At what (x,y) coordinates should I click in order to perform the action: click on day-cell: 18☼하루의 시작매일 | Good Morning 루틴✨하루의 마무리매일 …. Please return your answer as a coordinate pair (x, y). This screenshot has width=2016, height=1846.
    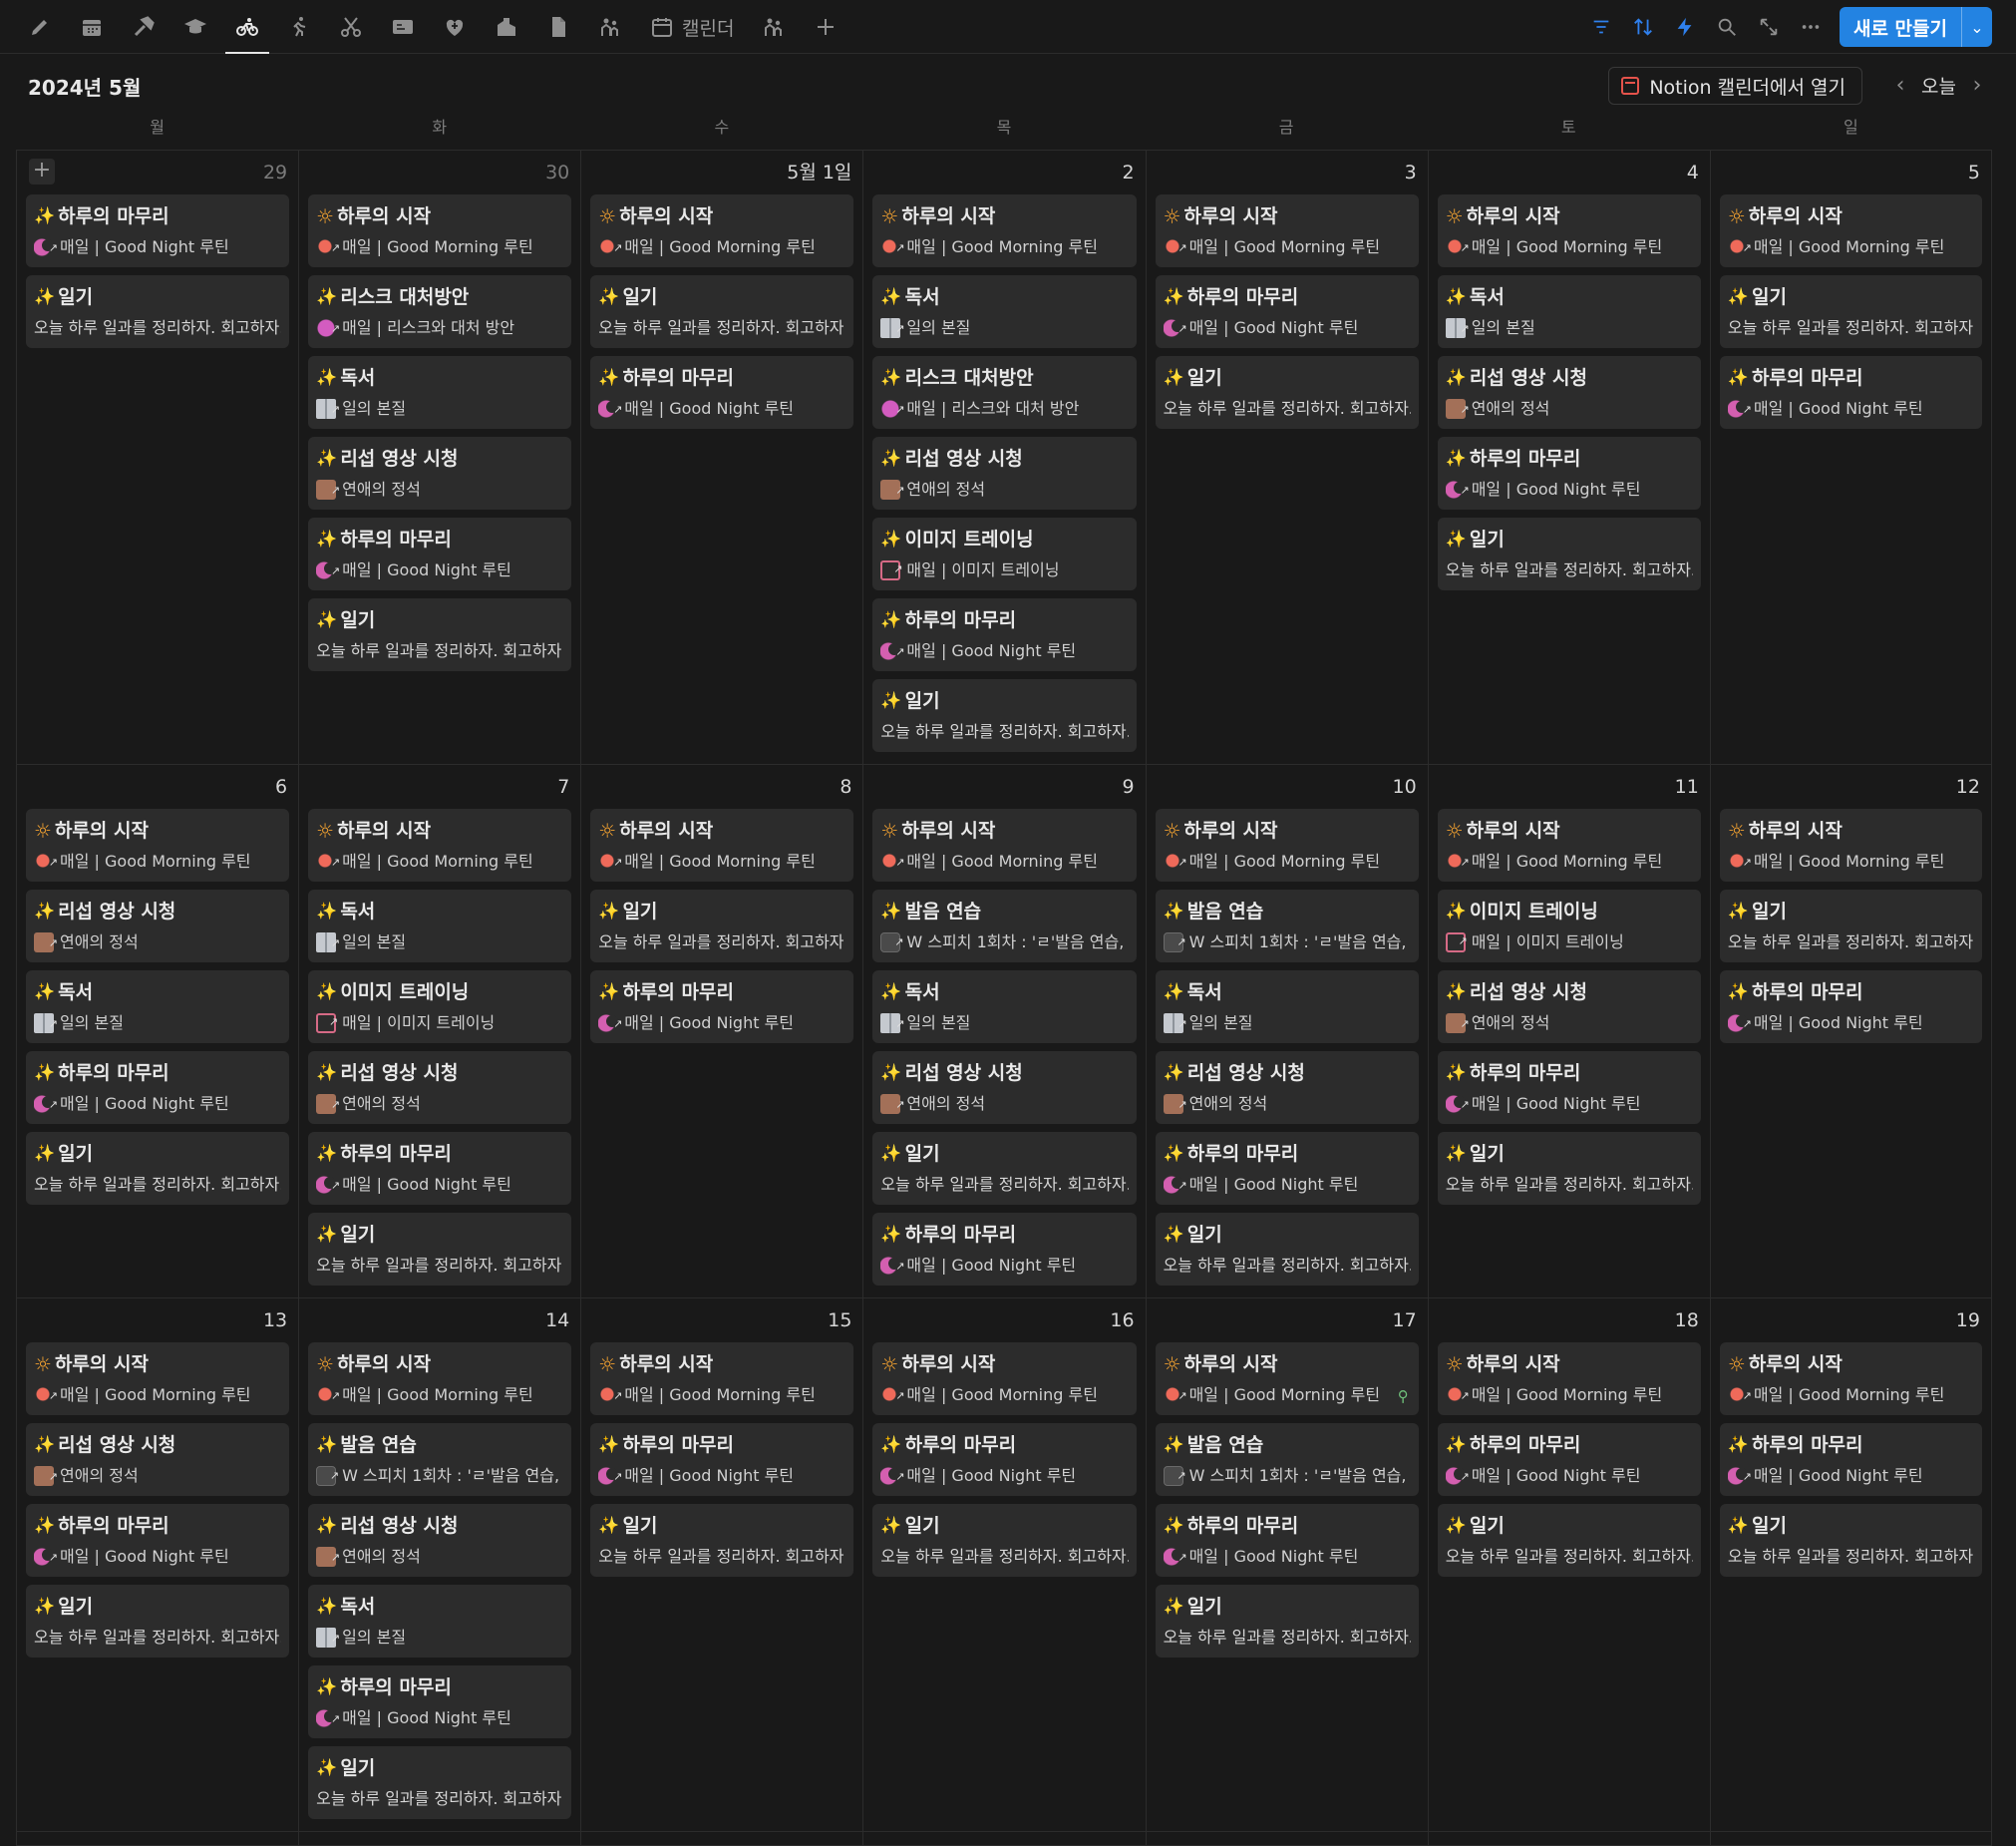
    Looking at the image, I should click on (1568, 1565).